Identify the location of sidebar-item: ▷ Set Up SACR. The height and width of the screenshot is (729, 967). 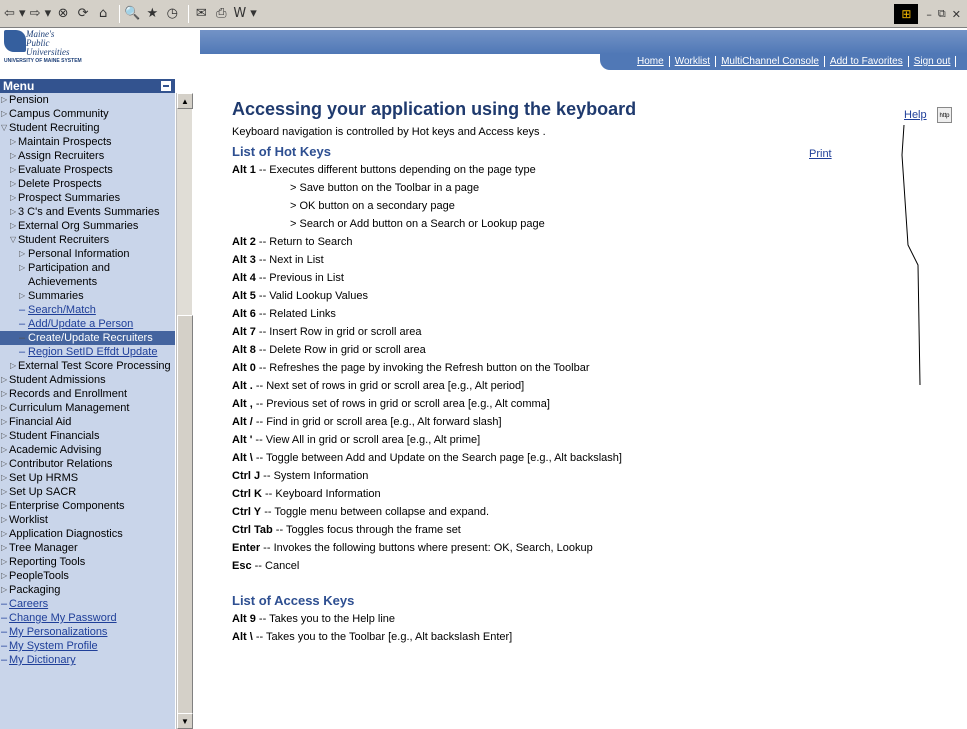
(87, 492).